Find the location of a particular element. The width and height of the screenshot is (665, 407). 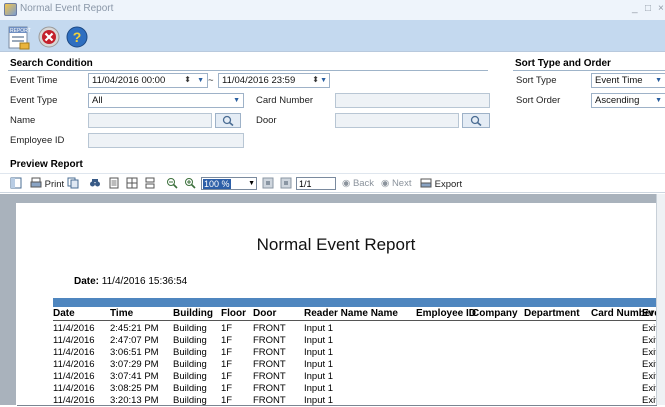

first-page-icon is located at coordinates (268, 184).